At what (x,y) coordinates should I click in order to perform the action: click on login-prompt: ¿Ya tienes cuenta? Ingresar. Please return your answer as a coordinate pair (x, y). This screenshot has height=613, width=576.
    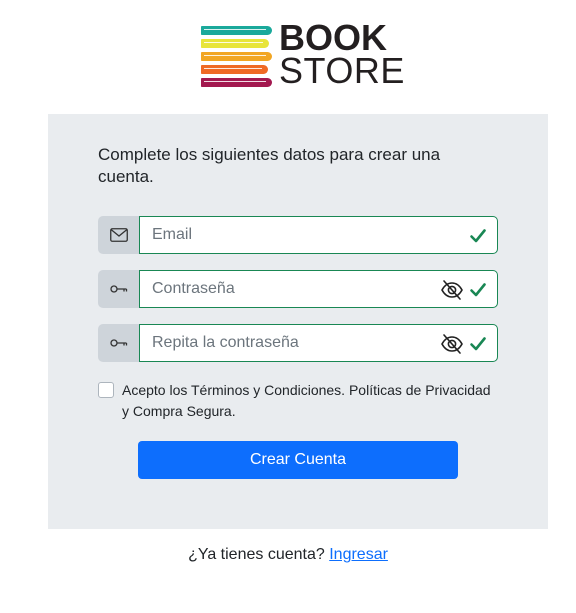
    Looking at the image, I should click on (288, 555).